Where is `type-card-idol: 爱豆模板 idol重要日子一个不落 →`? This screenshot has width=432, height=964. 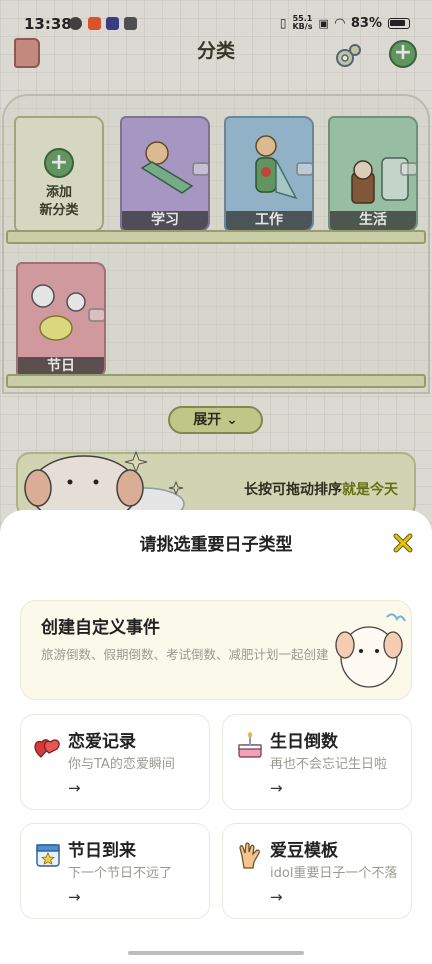 type-card-idol: 爱豆模板 idol重要日子一个不落 → is located at coordinates (317, 871).